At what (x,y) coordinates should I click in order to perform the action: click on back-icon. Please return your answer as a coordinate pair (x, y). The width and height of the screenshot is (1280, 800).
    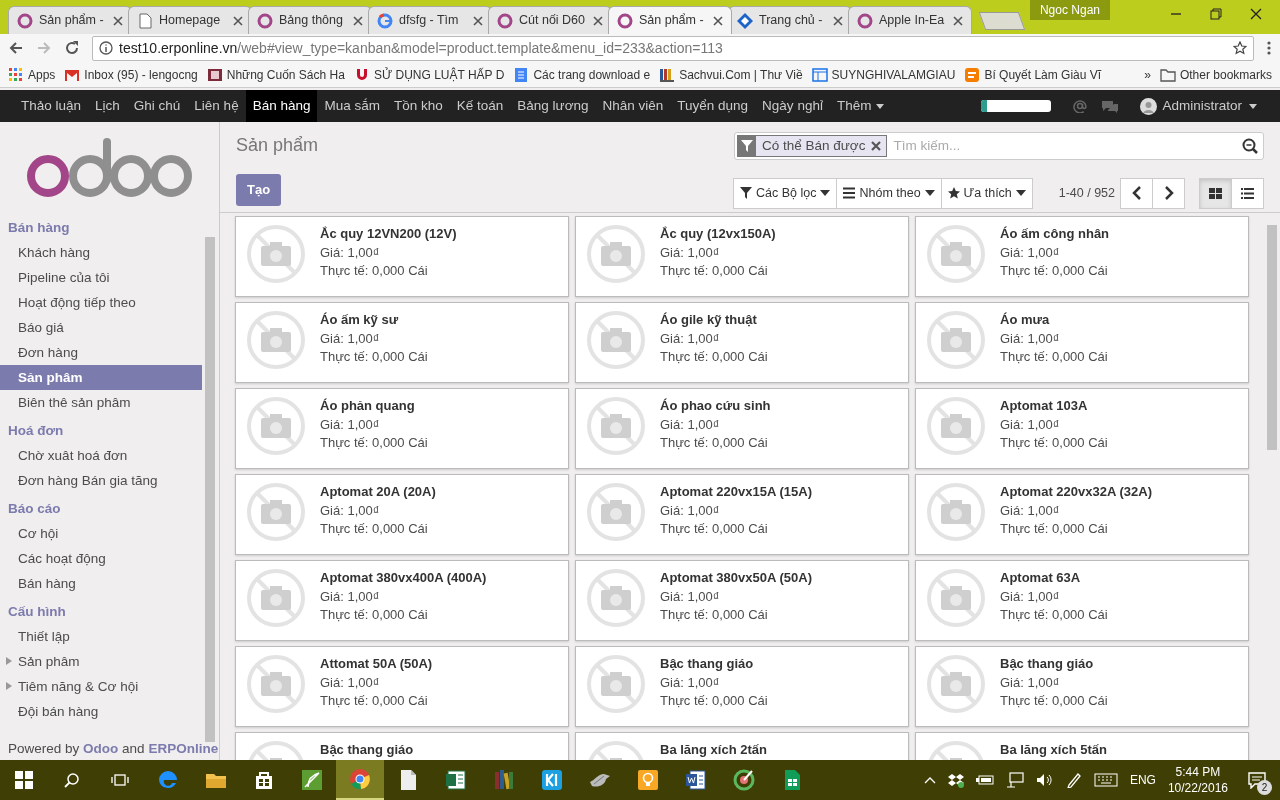
    Looking at the image, I should click on (16, 48).